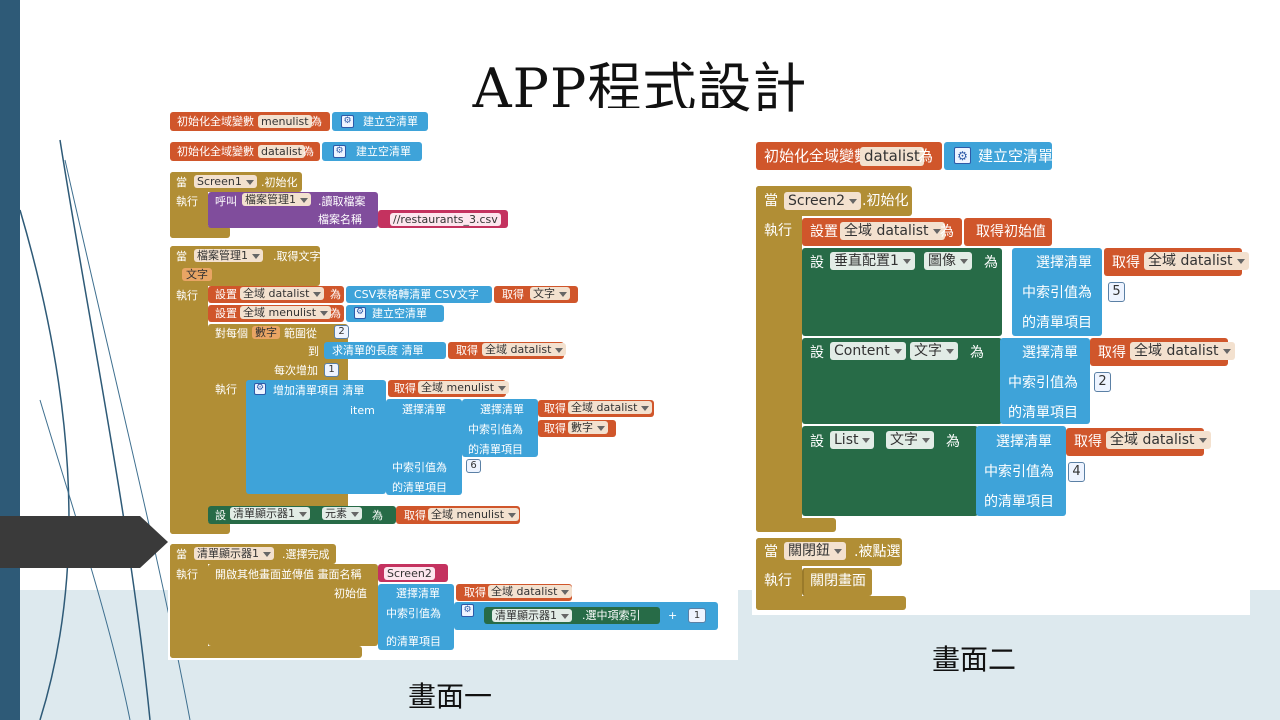 This screenshot has height=720, width=1280. I want to click on component-name: Content, so click(862, 351).